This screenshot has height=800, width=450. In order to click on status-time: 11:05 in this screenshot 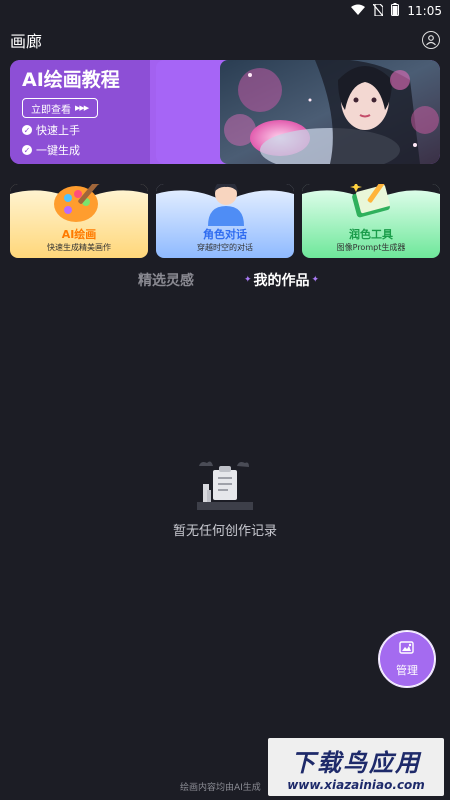, I will do `click(424, 11)`.